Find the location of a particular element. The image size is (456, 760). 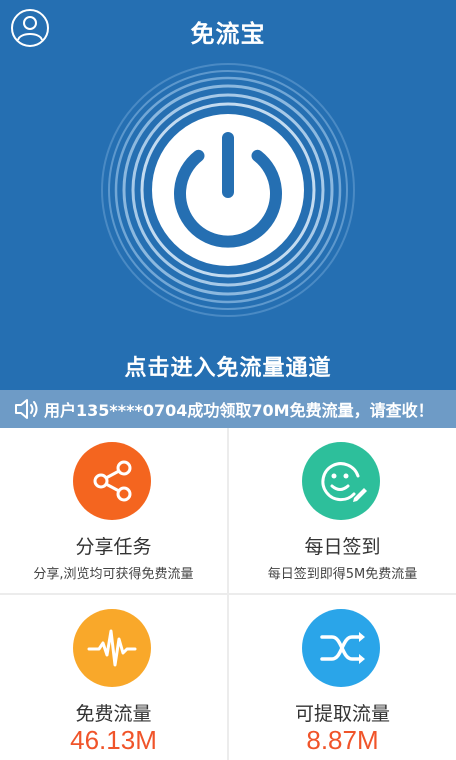

daily-sign-in-tile: 每日签到 每日签到即得5M免费流量 is located at coordinates (342, 510).